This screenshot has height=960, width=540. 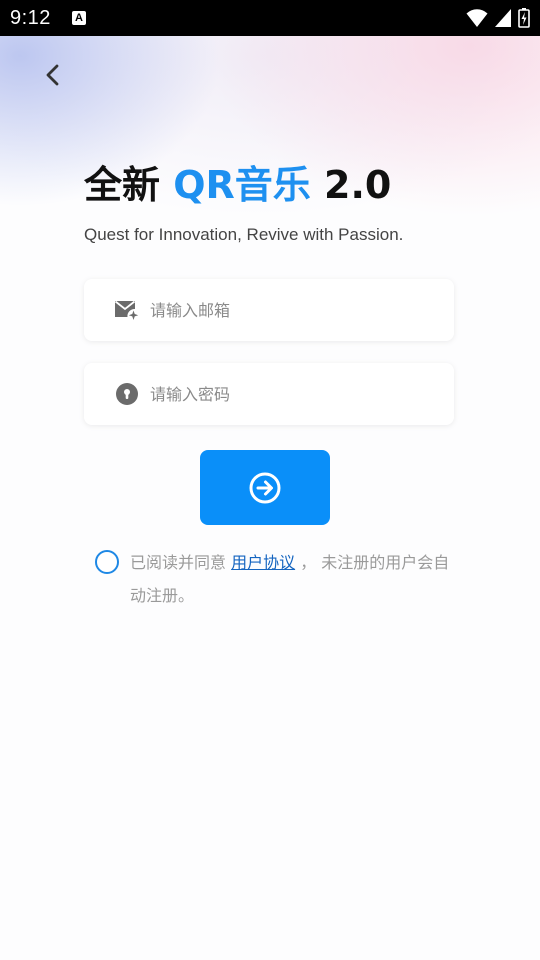 I want to click on battery-charging-icon, so click(x=524, y=18).